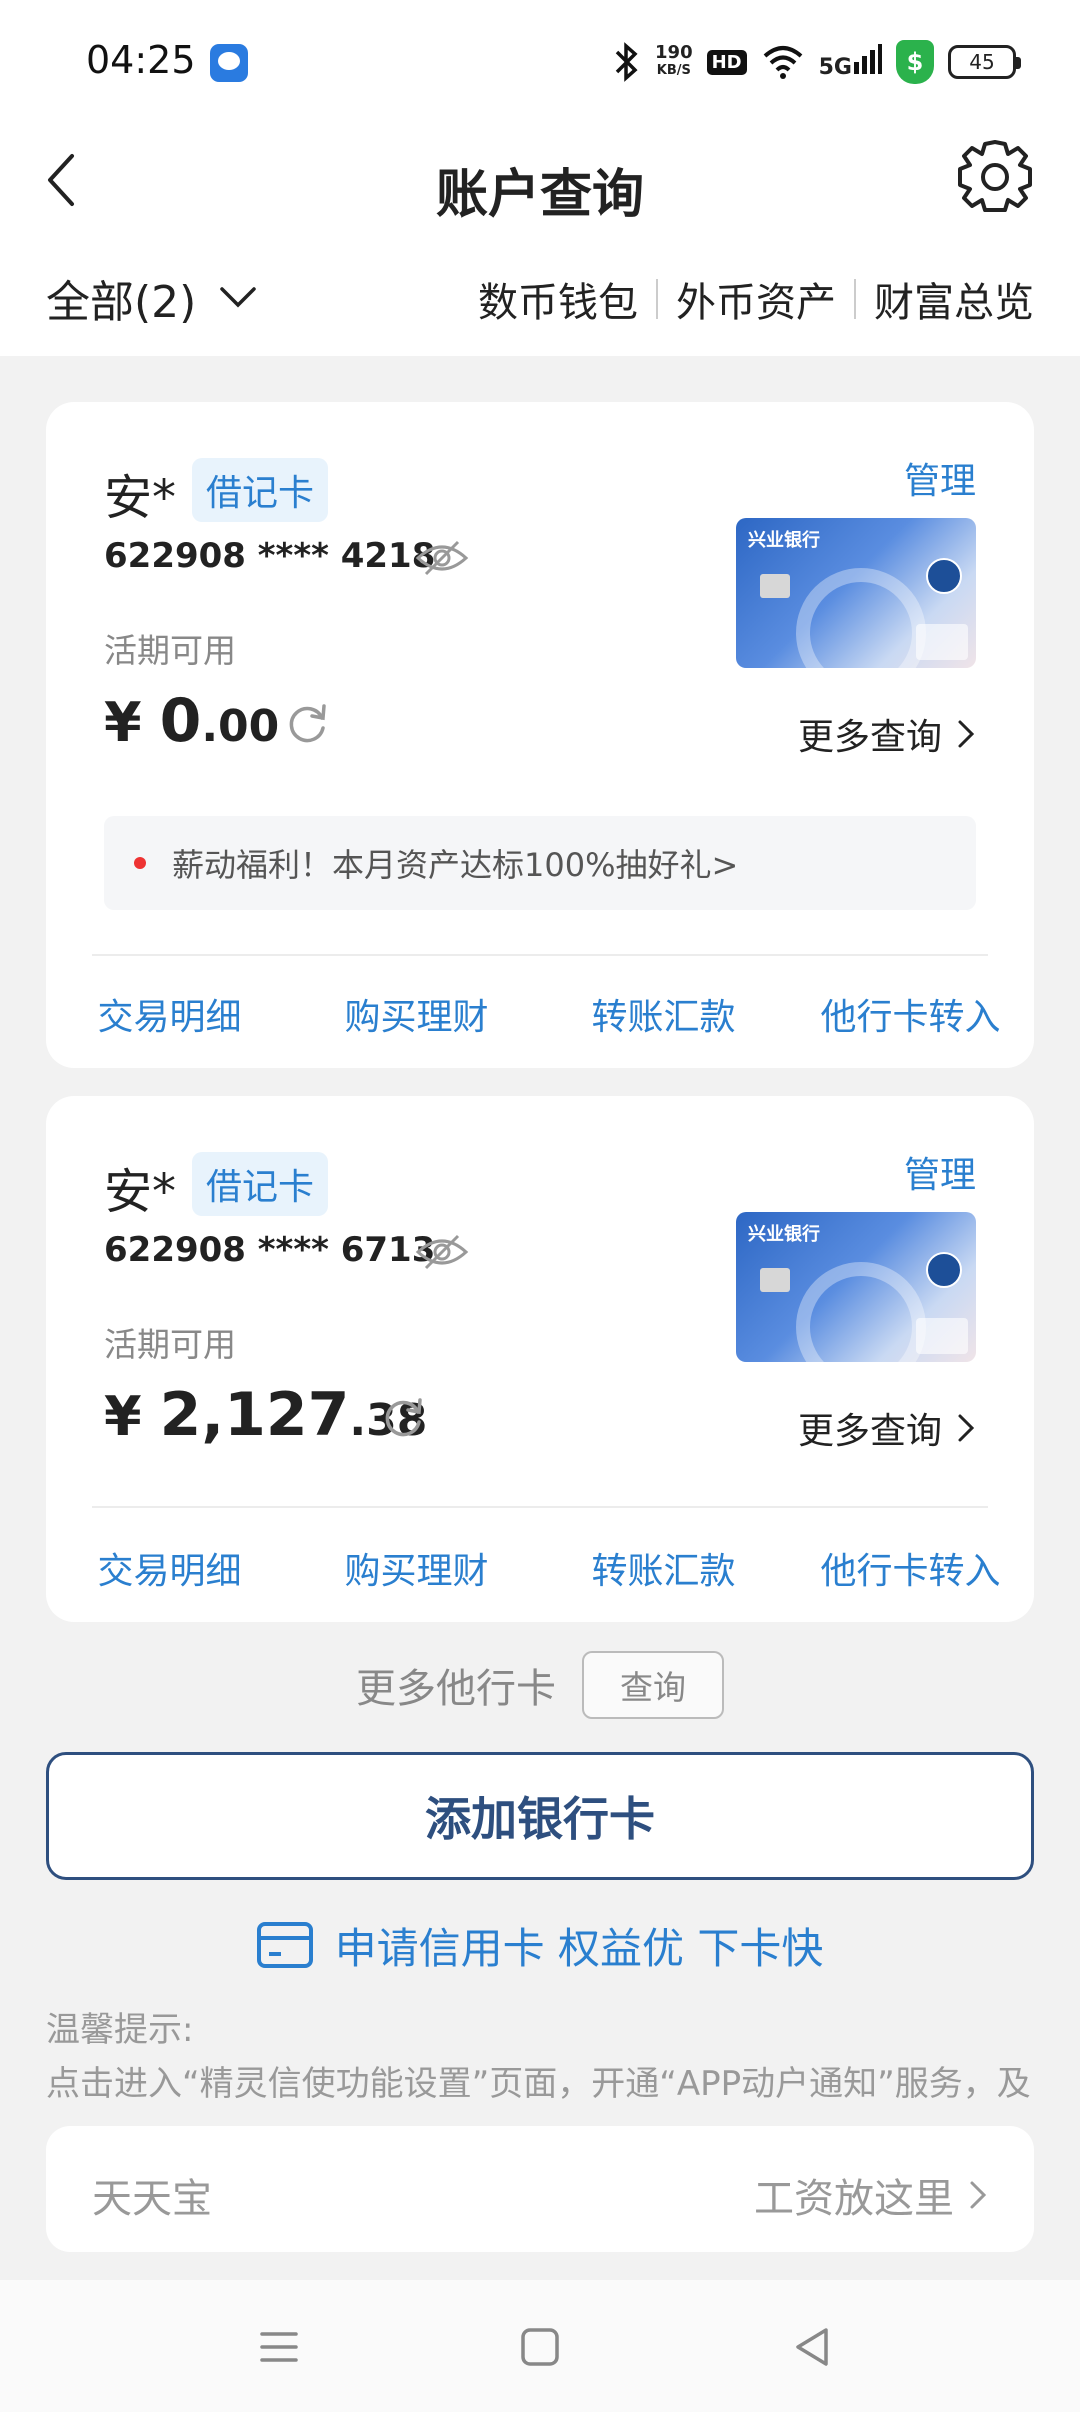 This screenshot has height=2412, width=1080. What do you see at coordinates (915, 62) in the screenshot?
I see `security-shield-icon: $` at bounding box center [915, 62].